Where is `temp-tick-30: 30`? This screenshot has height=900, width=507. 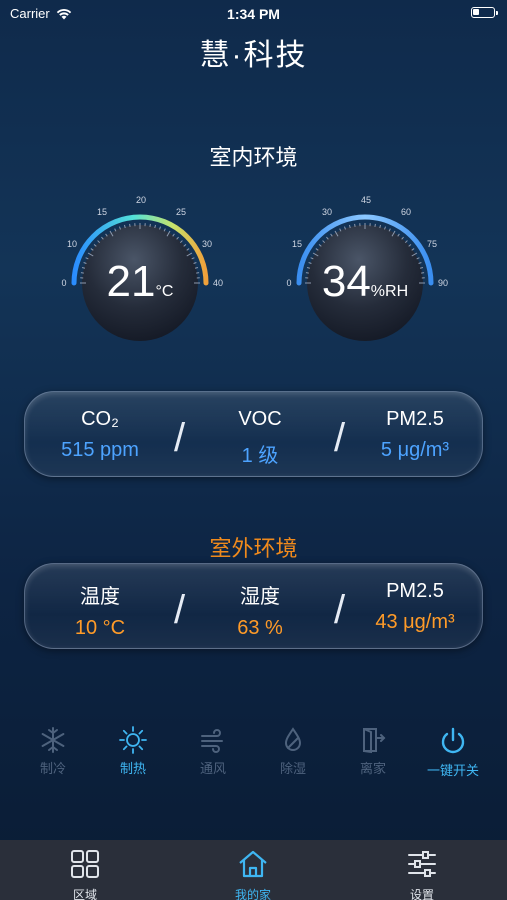
temp-tick-30: 30 is located at coordinates (207, 244).